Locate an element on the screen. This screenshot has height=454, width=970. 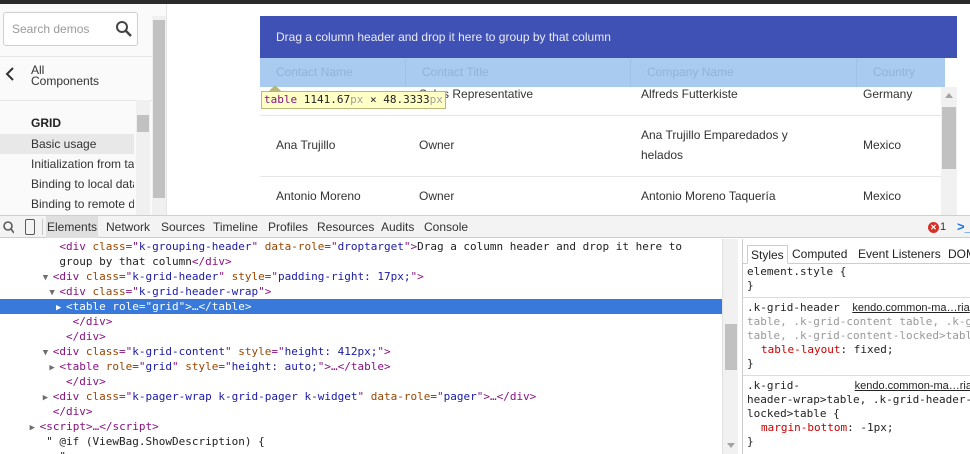
error-count: 1 is located at coordinates (943, 227).